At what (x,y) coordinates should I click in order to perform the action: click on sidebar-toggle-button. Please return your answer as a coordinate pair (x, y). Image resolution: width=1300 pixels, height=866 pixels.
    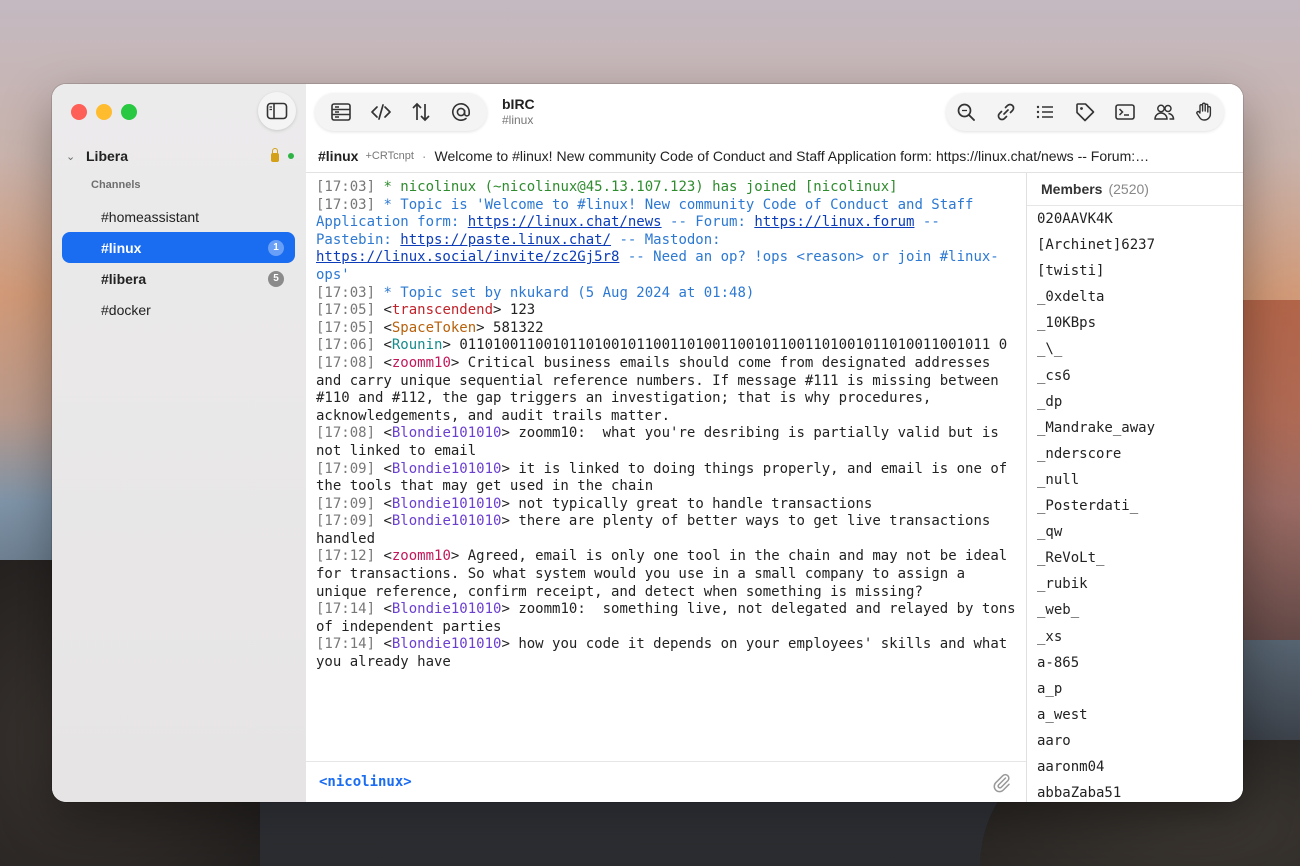
    Looking at the image, I should click on (277, 111).